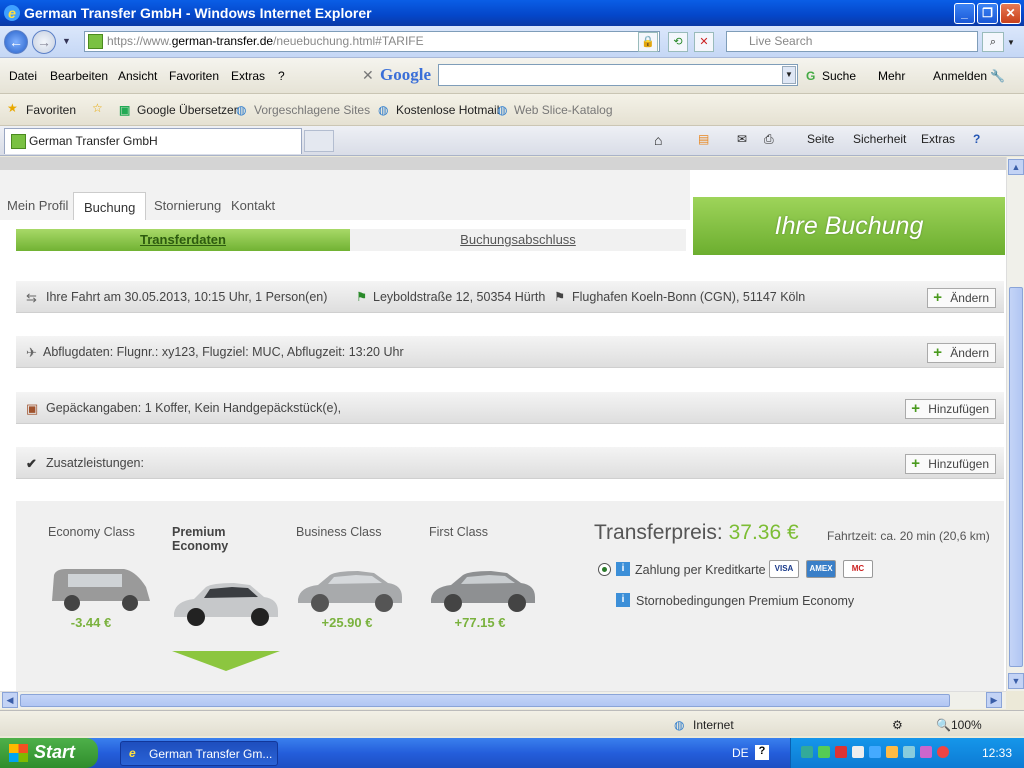 This screenshot has width=1024, height=768. What do you see at coordinates (740, 753) in the screenshot?
I see `language-indicator: DE` at bounding box center [740, 753].